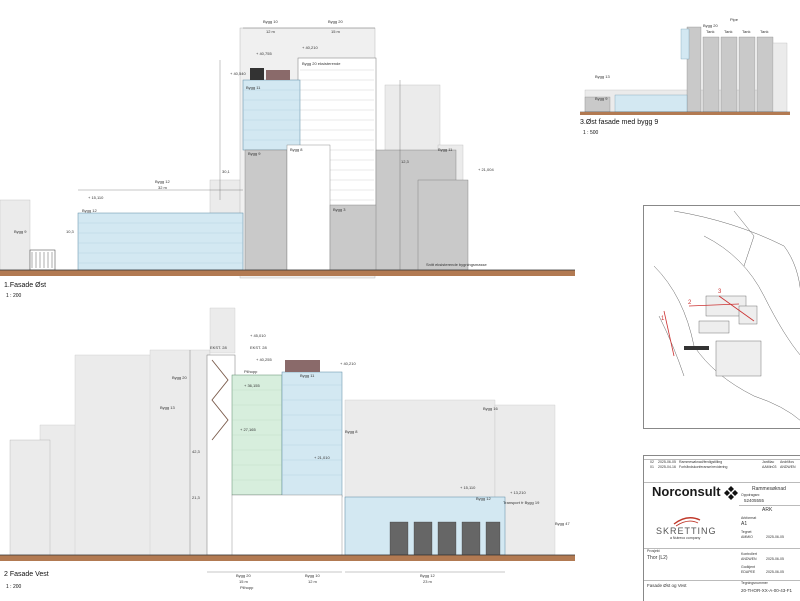  I want to click on approved-label: Godkjent, so click(748, 567).